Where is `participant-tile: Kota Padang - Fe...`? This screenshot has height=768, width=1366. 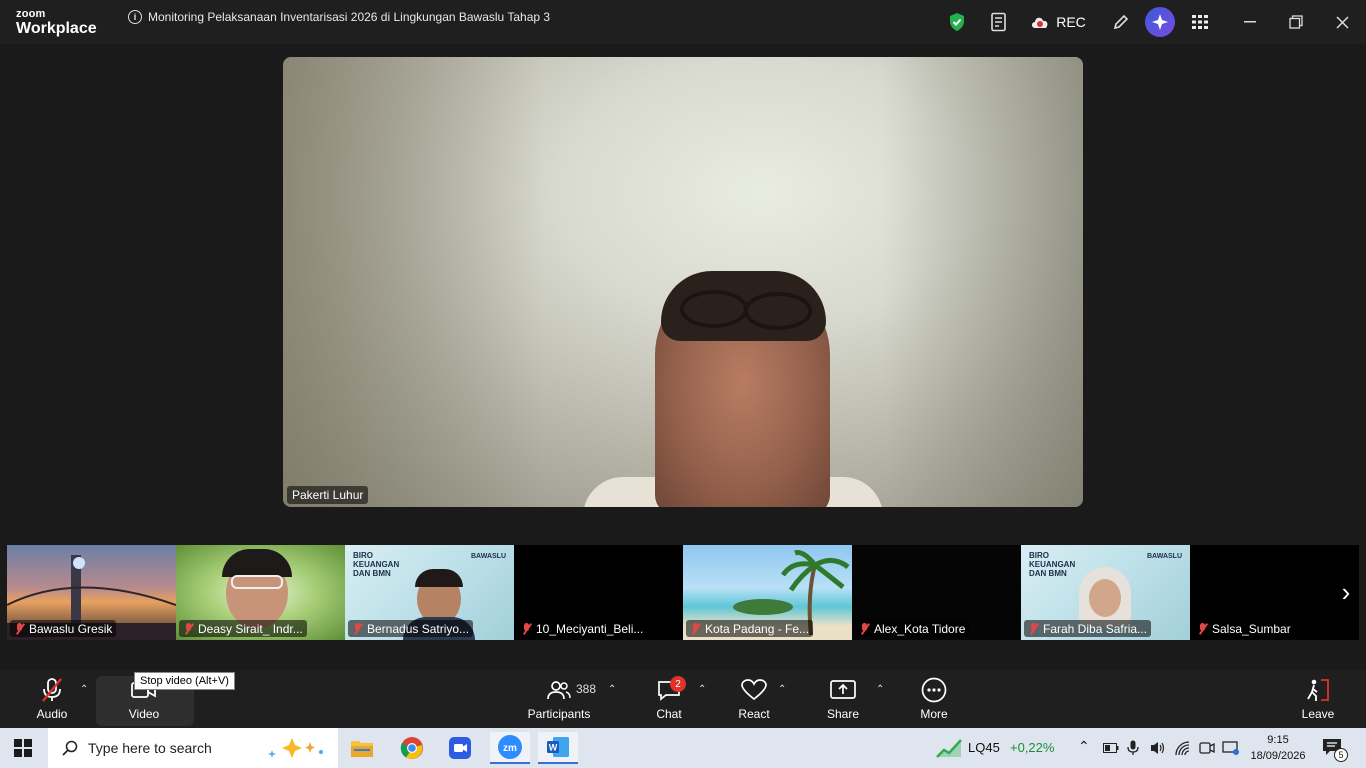 participant-tile: Kota Padang - Fe... is located at coordinates (767, 592).